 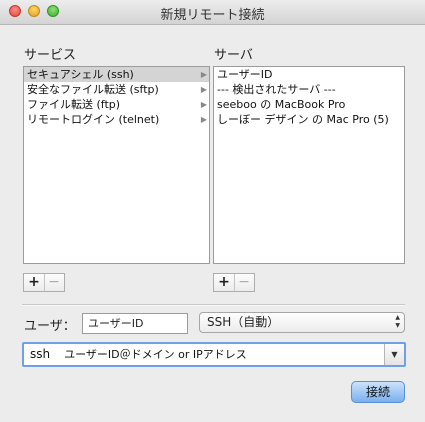 I want to click on title-bar: 新規リモート接続, so click(x=212, y=12).